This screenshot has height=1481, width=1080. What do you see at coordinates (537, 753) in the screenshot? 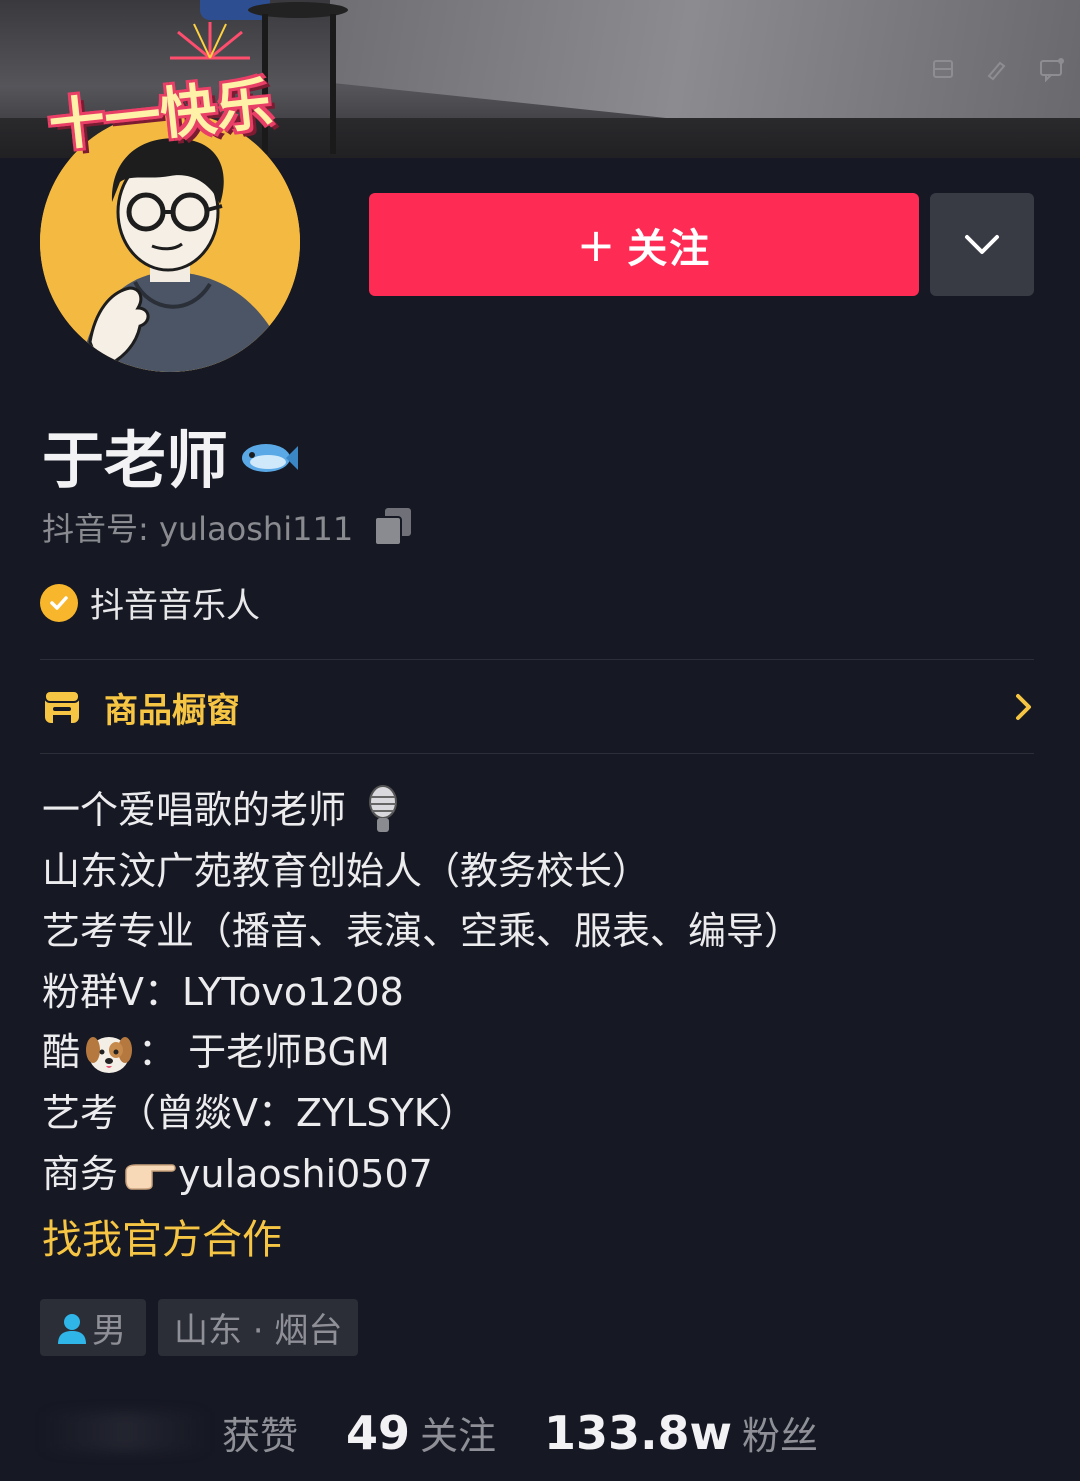
I see `divider` at bounding box center [537, 753].